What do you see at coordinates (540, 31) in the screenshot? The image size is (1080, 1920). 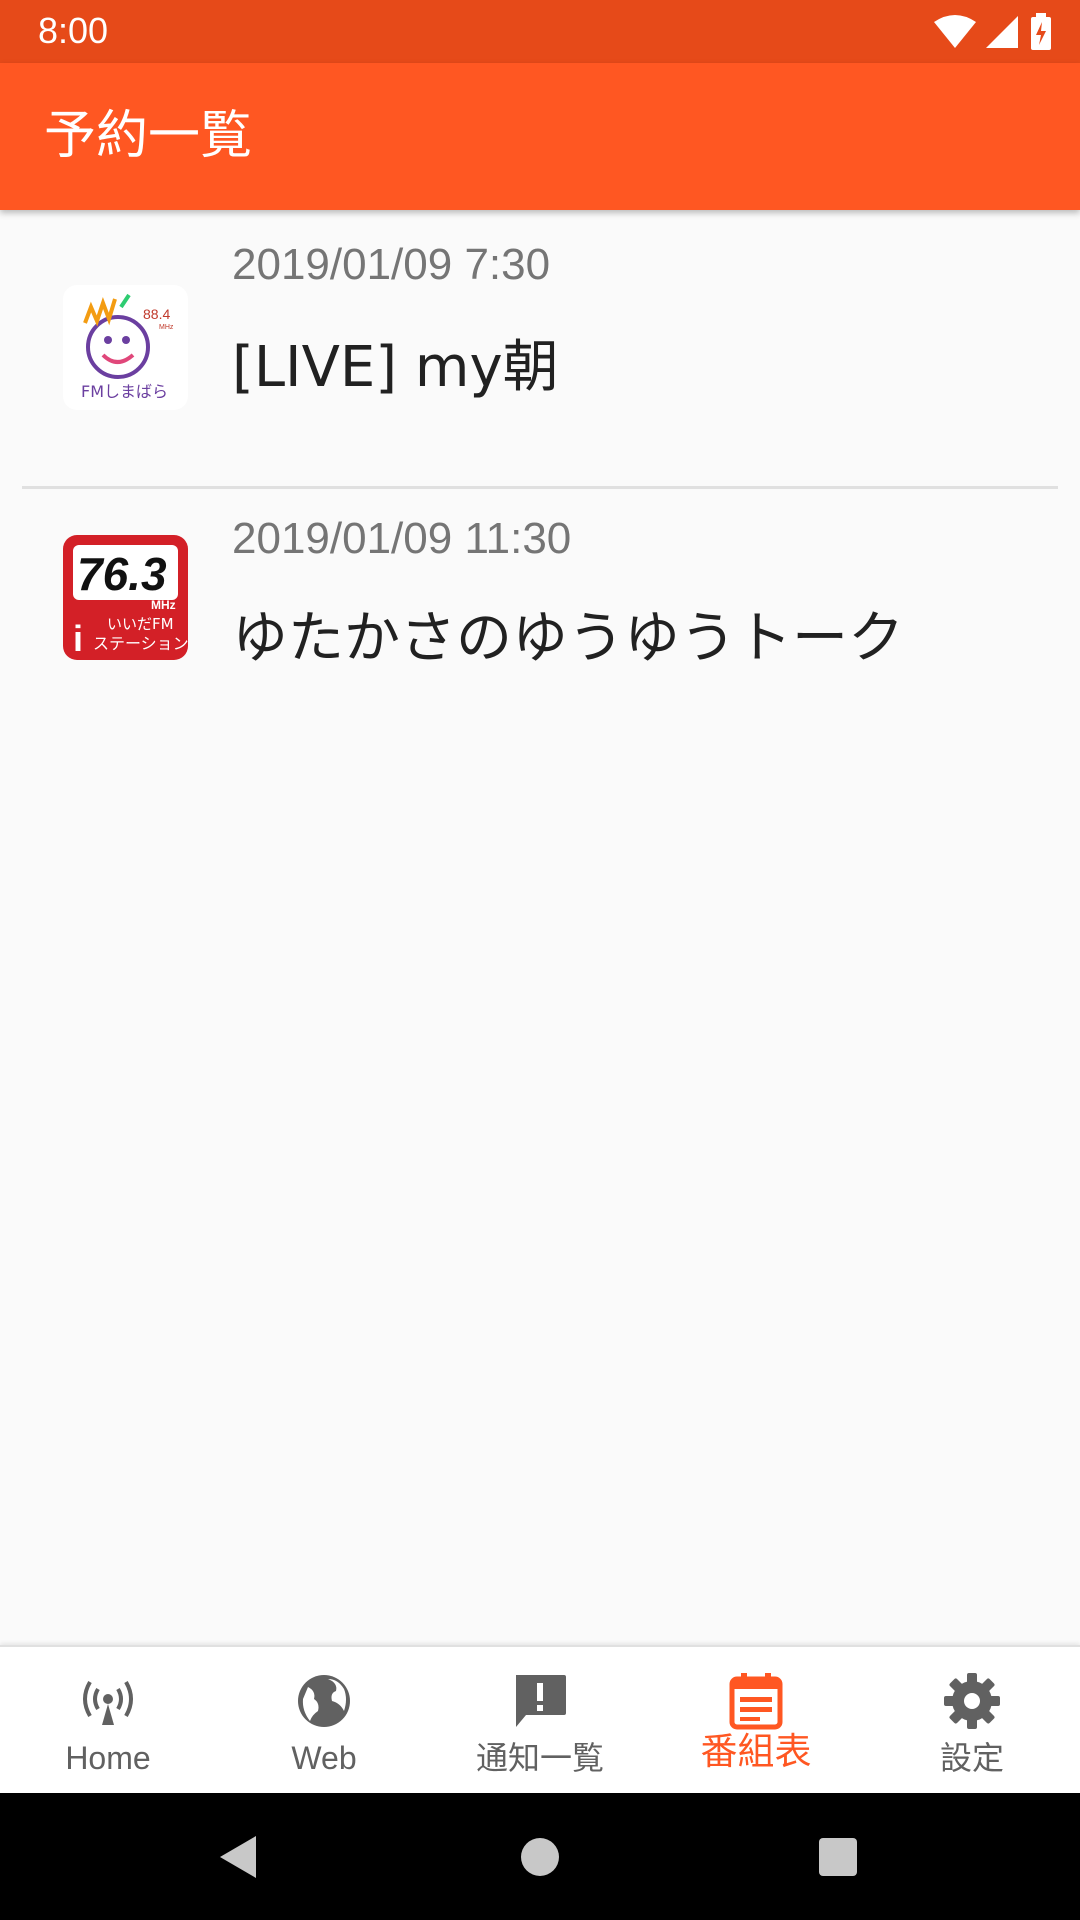 I see `status-bar: 8:00` at bounding box center [540, 31].